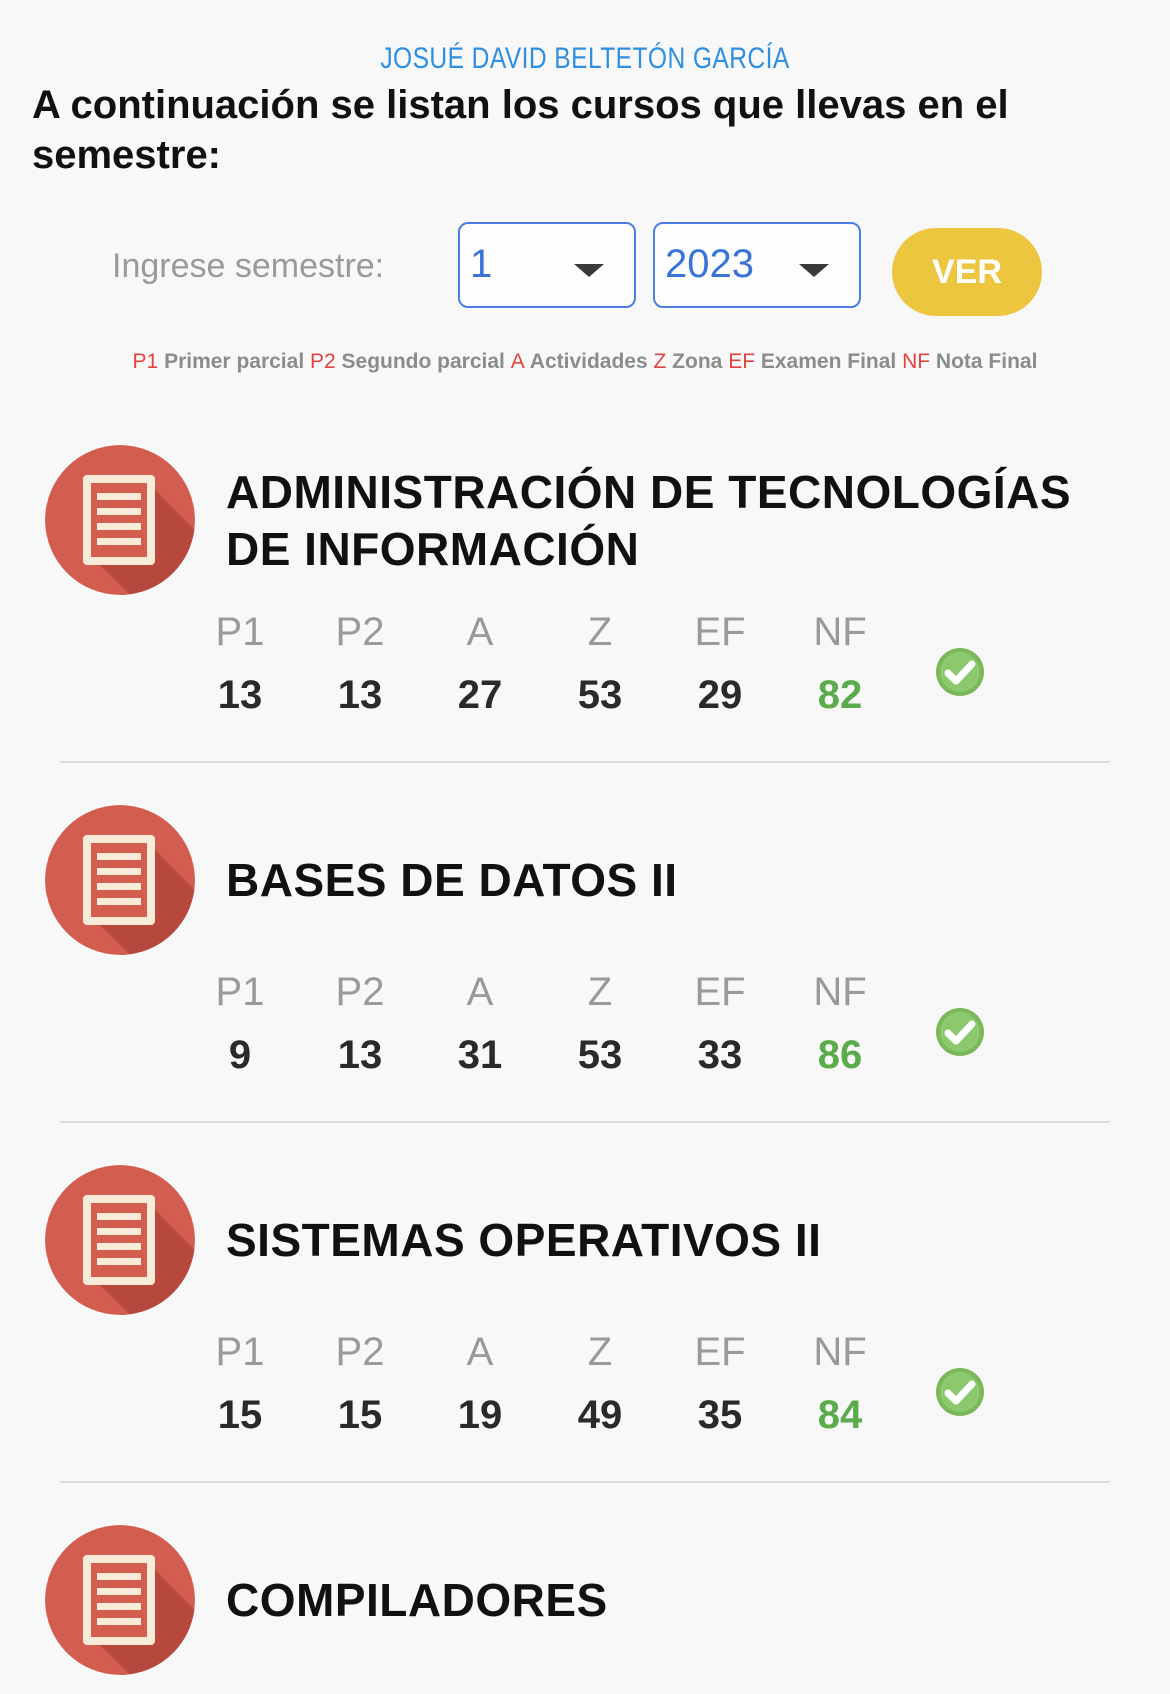 The width and height of the screenshot is (1170, 1694). I want to click on grade-value: 19, so click(480, 1415).